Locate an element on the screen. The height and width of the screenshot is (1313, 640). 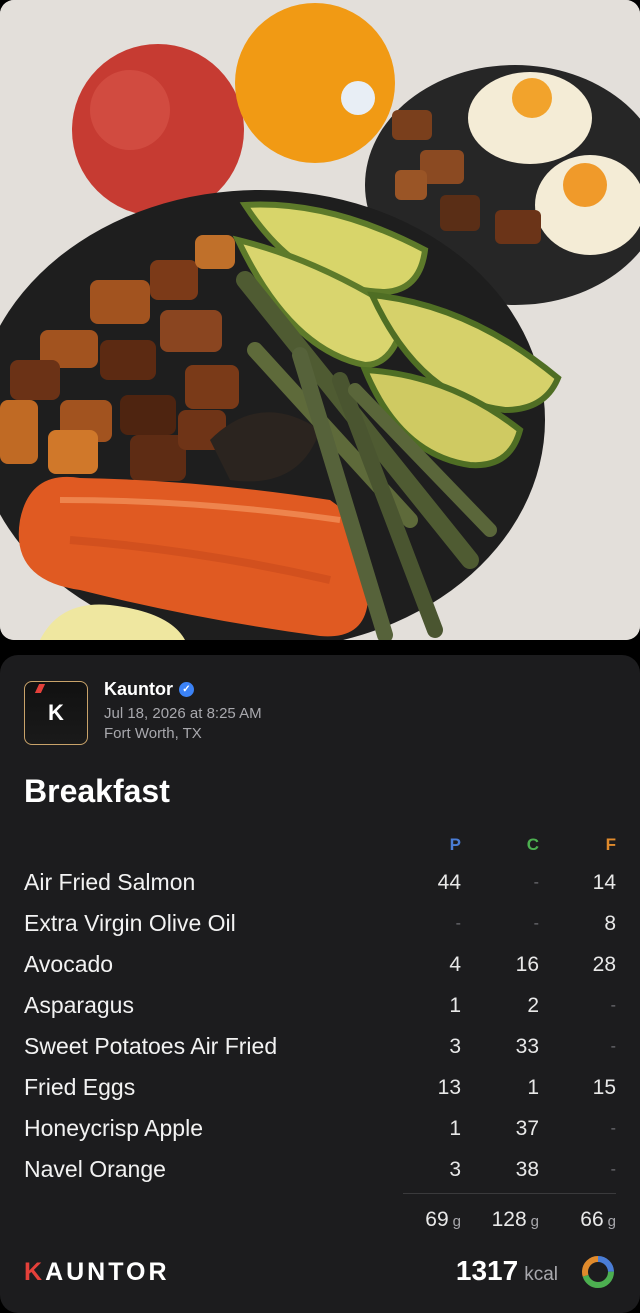
food-name: Extra Virgin Olive Oil is located at coordinates (130, 923).